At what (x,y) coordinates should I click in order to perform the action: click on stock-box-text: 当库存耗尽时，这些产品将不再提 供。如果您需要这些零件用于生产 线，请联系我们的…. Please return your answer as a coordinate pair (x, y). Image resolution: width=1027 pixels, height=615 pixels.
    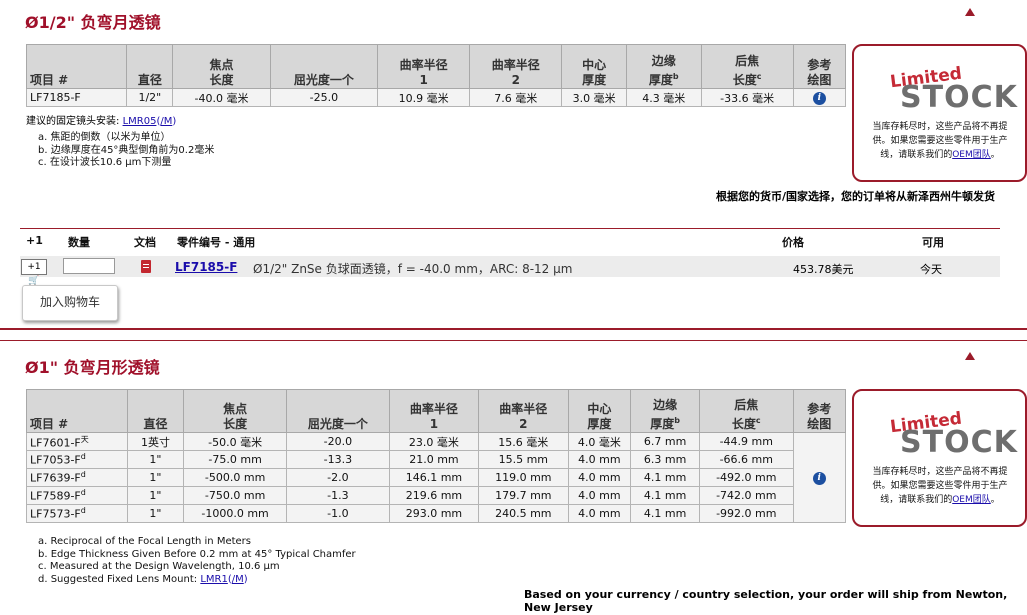
    Looking at the image, I should click on (940, 141).